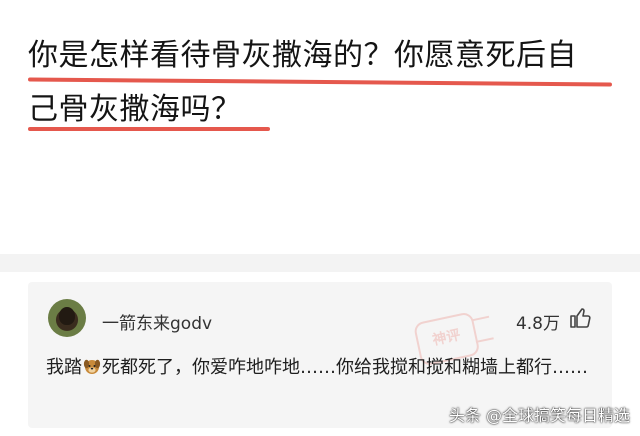 Image resolution: width=640 pixels, height=436 pixels. Describe the element at coordinates (539, 415) in the screenshot. I see `source-watermark: 头条 @全球搞笑每日精选` at that location.